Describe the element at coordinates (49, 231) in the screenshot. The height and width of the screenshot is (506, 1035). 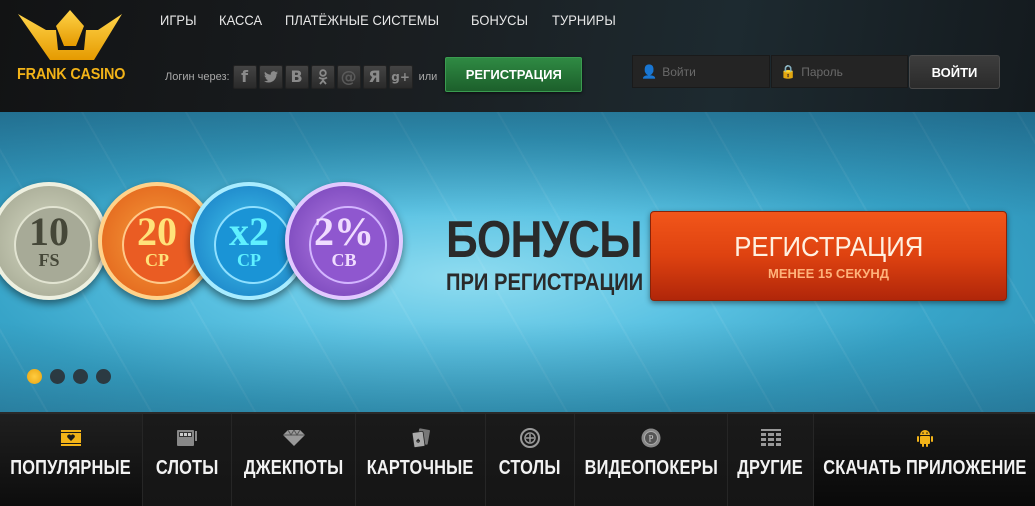
I see `chip-value: 10` at that location.